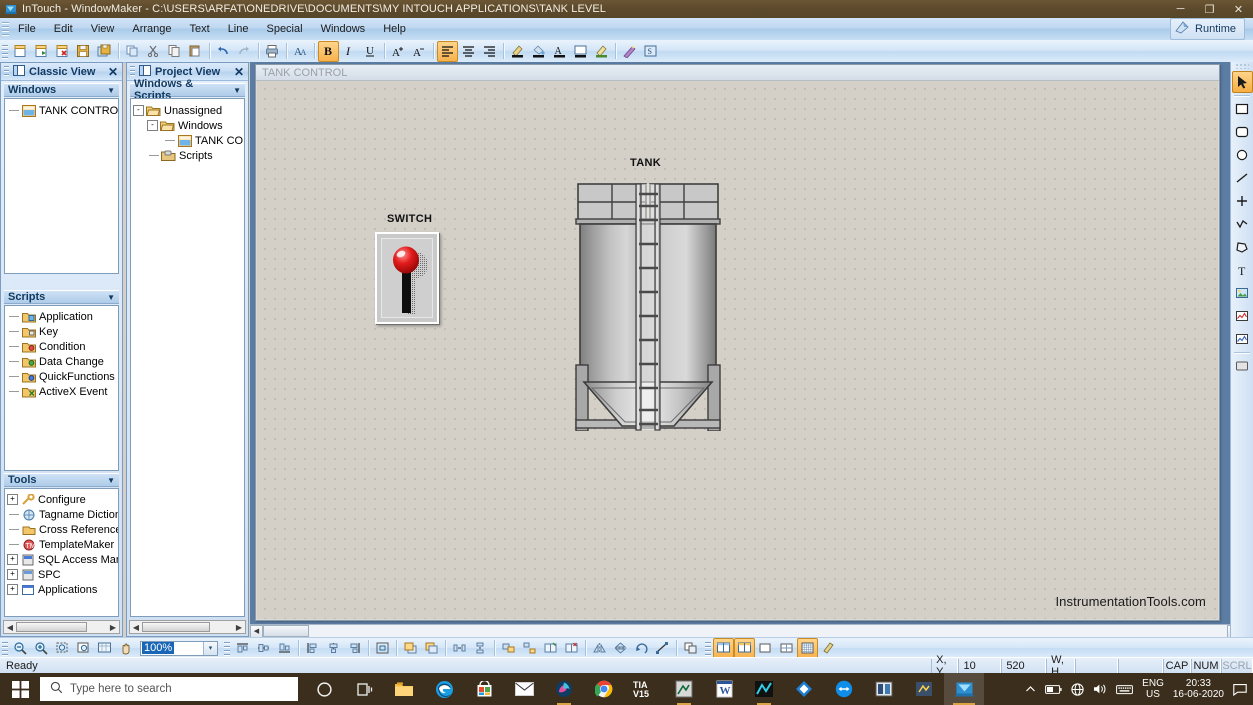  Describe the element at coordinates (1242, 293) in the screenshot. I see `bitmap-tool` at that location.